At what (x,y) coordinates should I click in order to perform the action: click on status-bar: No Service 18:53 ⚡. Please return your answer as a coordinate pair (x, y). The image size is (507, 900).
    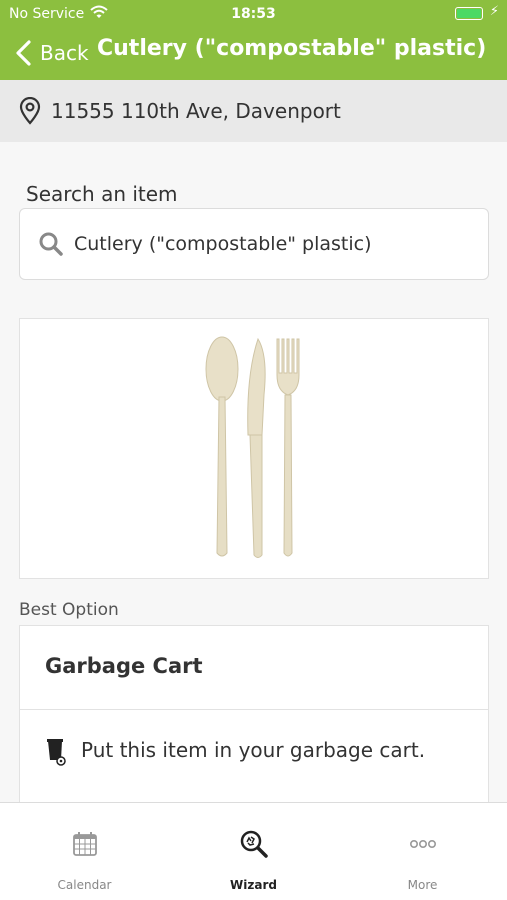
    Looking at the image, I should click on (253, 14).